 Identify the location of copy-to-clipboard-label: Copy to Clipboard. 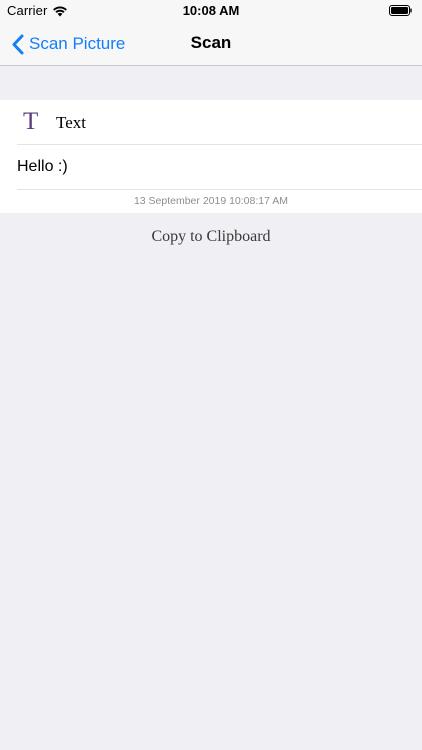
(211, 236).